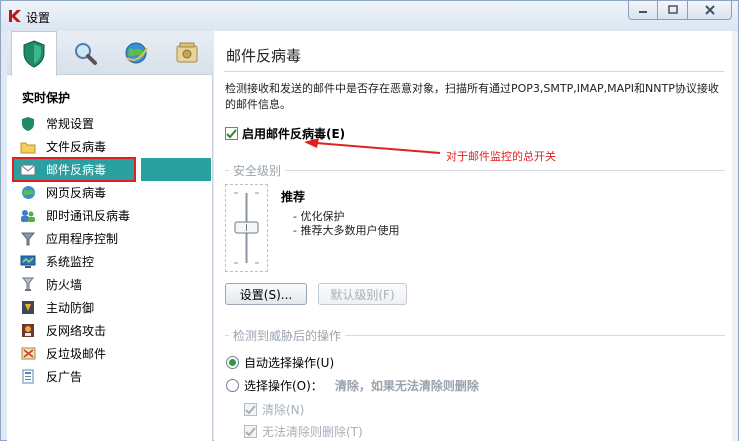 The height and width of the screenshot is (441, 739). I want to click on general-settings-icon, so click(28, 123).